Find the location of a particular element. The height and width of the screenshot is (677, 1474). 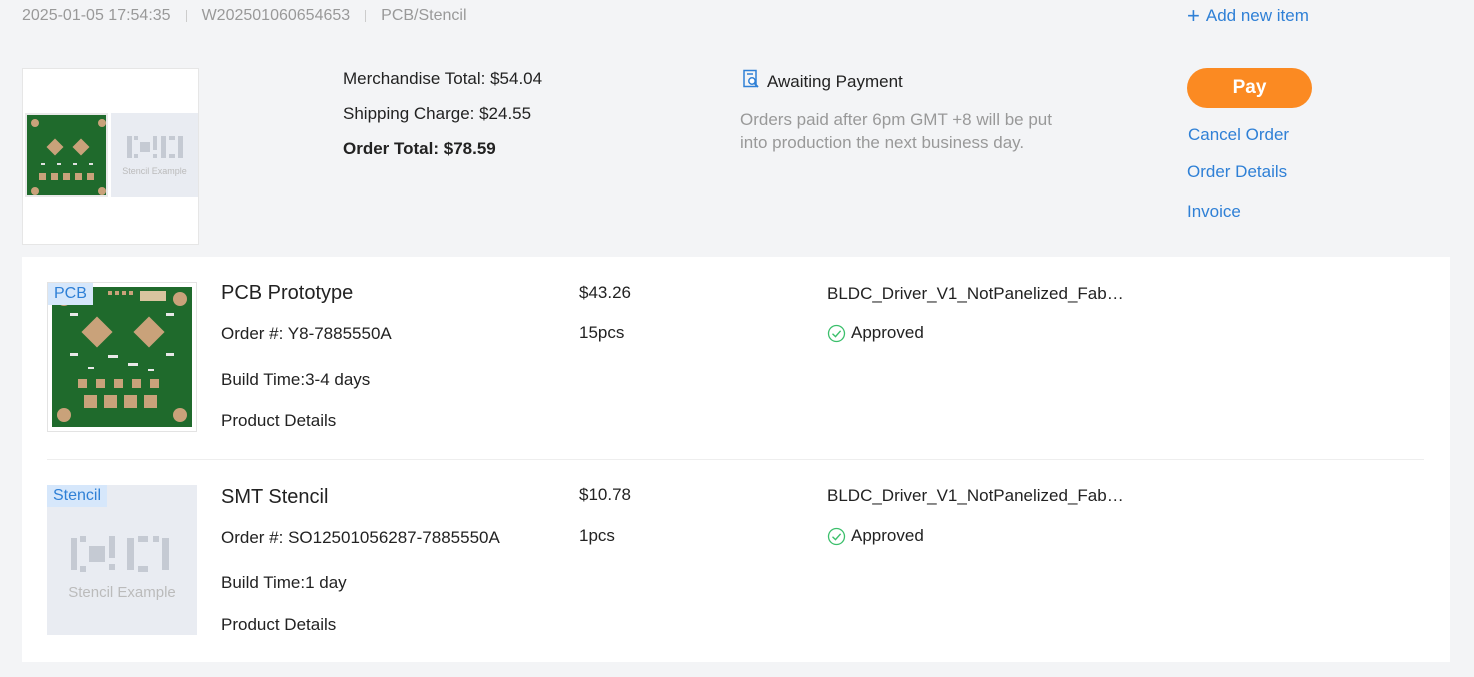

order-thumbnail: Stencil Example is located at coordinates (110, 156).